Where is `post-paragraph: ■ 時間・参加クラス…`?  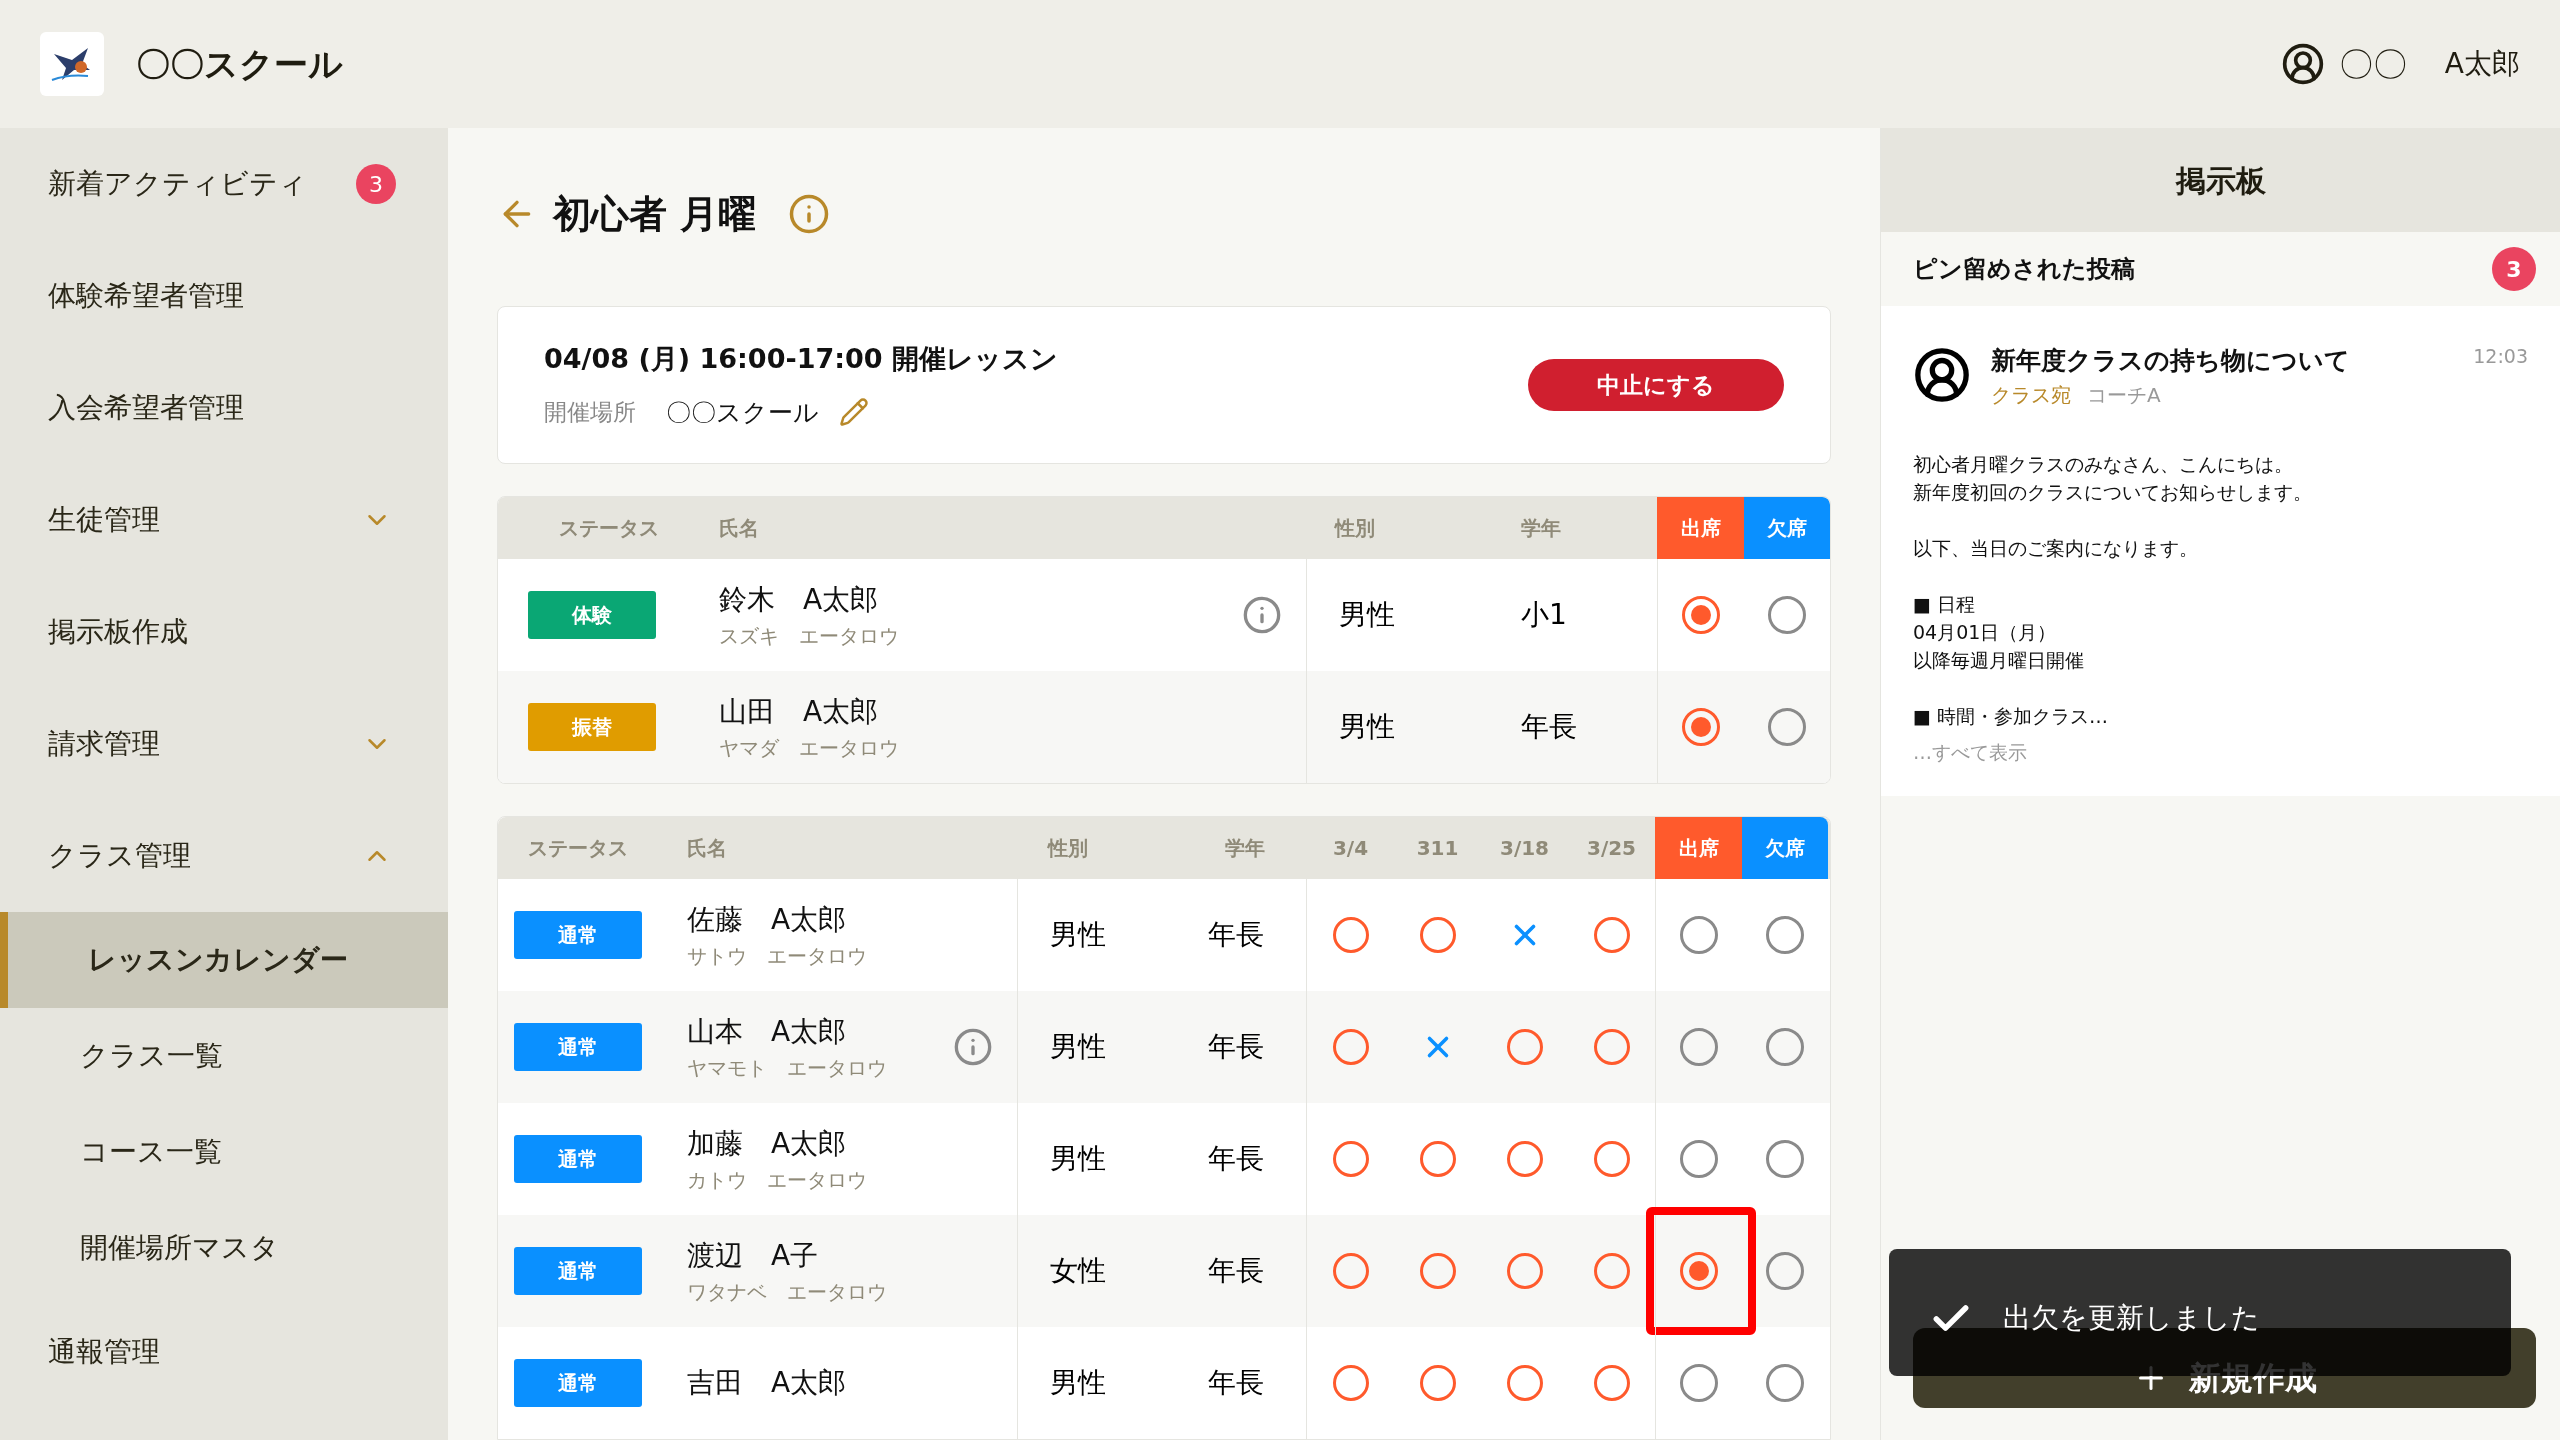 post-paragraph: ■ 時間・参加クラス… is located at coordinates (2011, 716).